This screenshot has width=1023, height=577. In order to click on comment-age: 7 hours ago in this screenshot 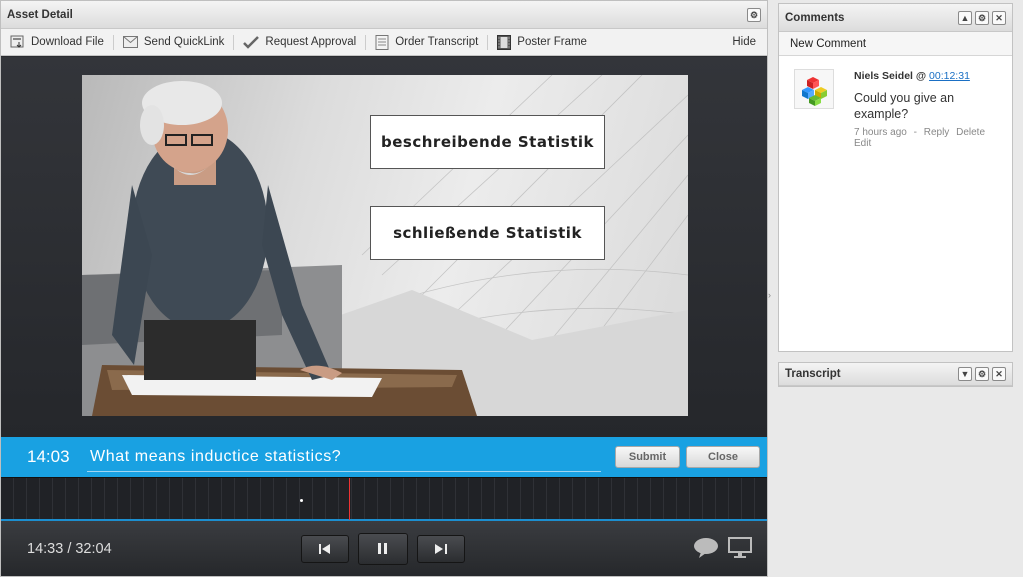, I will do `click(880, 132)`.